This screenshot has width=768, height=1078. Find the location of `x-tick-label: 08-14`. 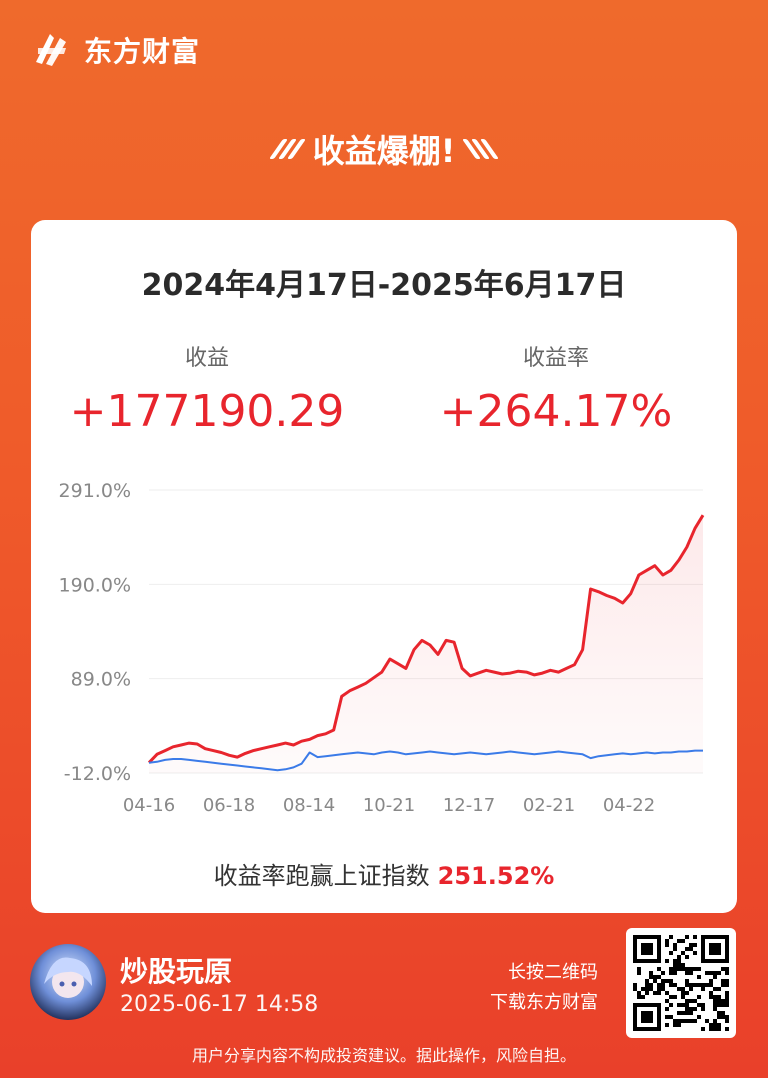

x-tick-label: 08-14 is located at coordinates (309, 805).